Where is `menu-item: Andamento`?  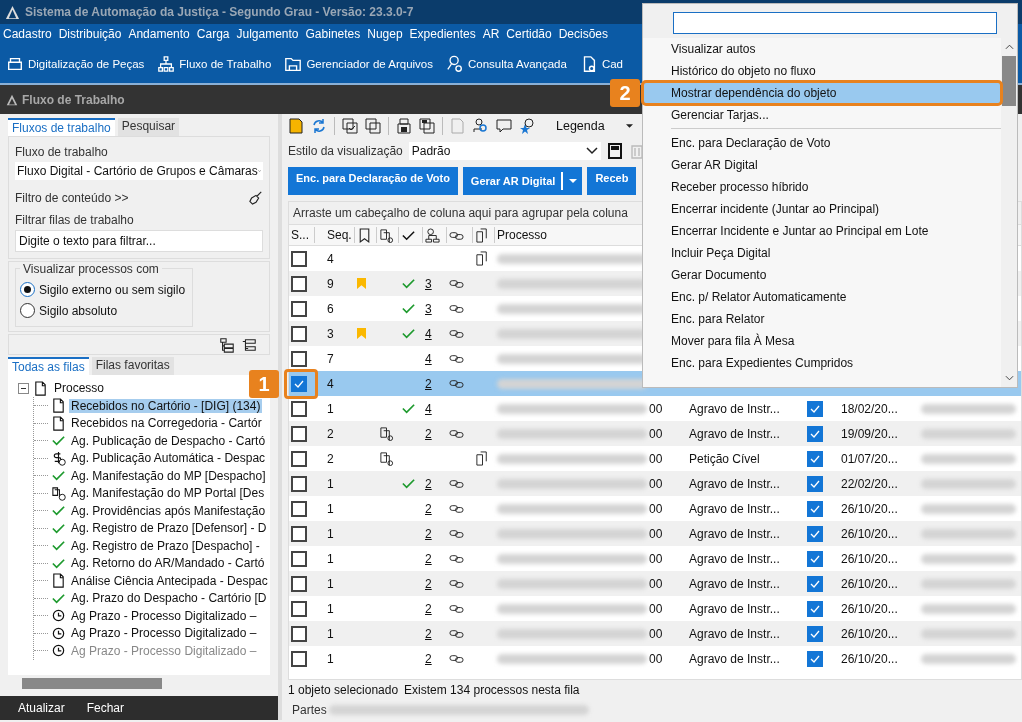 menu-item: Andamento is located at coordinates (159, 34).